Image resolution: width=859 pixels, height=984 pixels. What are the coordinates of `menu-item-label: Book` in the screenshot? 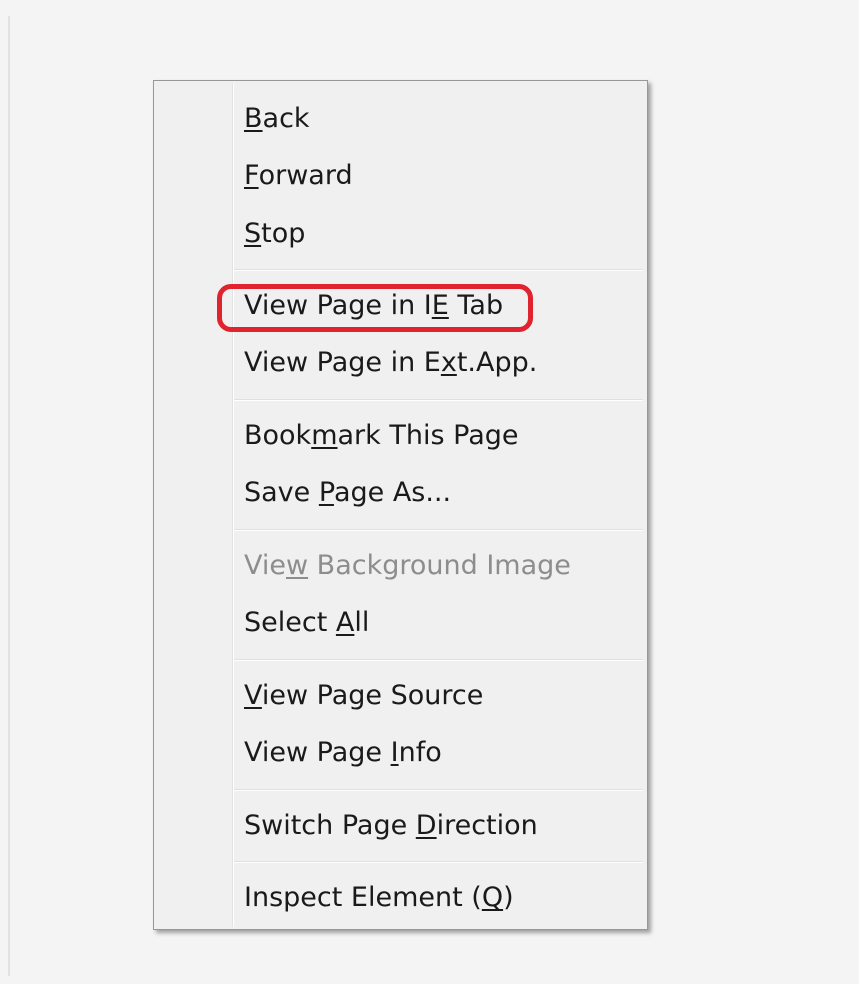 It's located at (278, 435).